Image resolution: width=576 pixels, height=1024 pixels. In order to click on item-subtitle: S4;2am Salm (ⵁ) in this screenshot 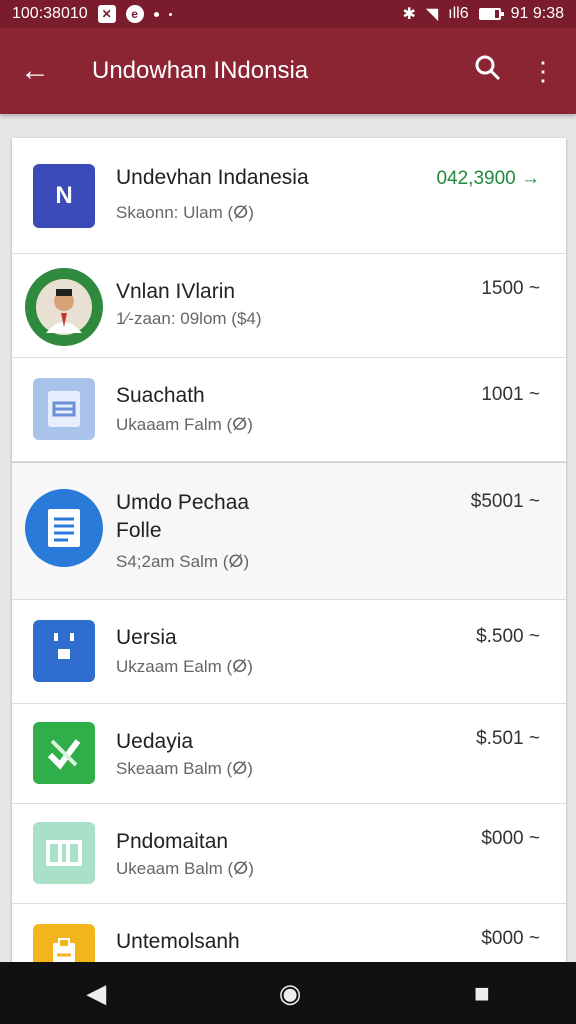, I will do `click(183, 561)`.